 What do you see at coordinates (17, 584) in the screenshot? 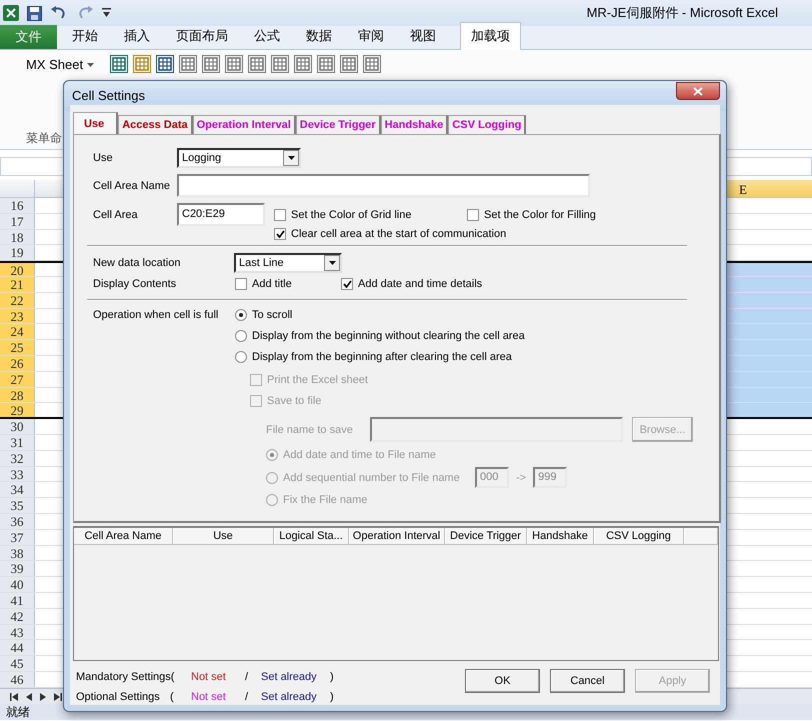
I see `row-header: 40` at bounding box center [17, 584].